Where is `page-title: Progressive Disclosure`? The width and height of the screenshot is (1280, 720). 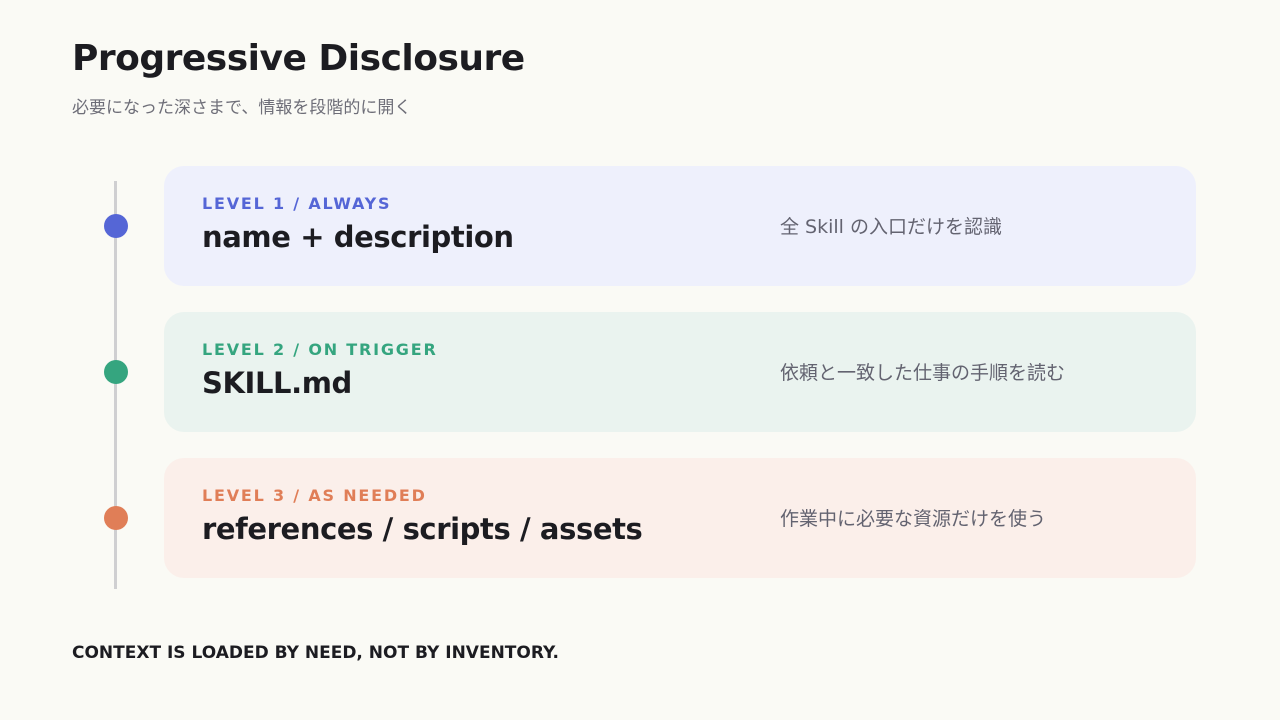
page-title: Progressive Disclosure is located at coordinates (298, 58).